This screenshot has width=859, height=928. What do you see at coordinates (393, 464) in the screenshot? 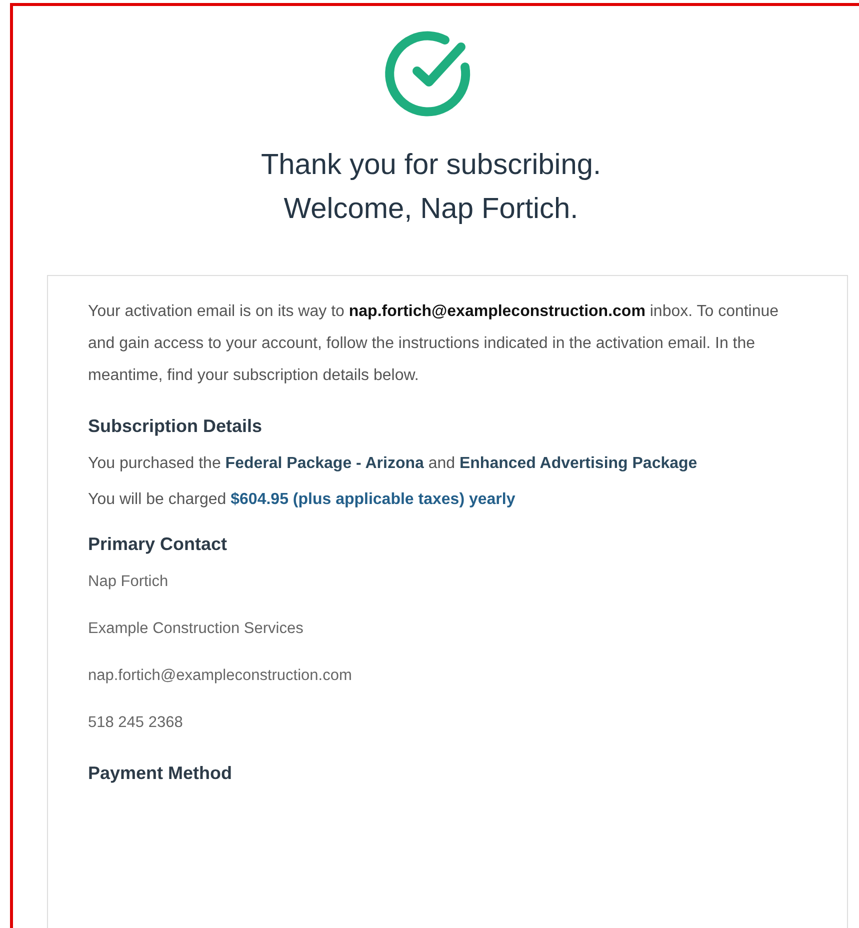
I see `detail-text: You purchased the Federal Package - Arizona and Enhanced Advertising Package` at bounding box center [393, 464].